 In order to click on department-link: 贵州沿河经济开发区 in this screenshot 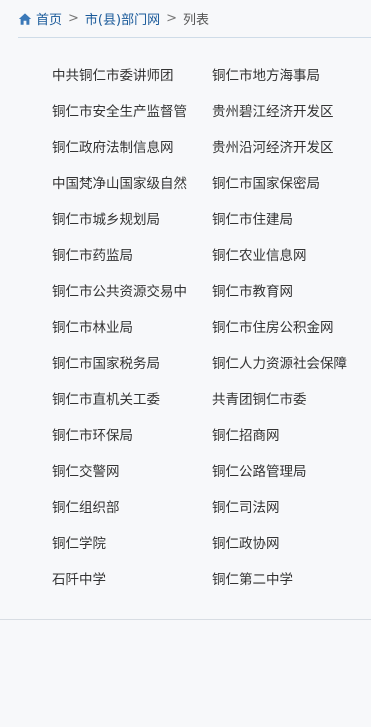, I will do `click(287, 148)`.